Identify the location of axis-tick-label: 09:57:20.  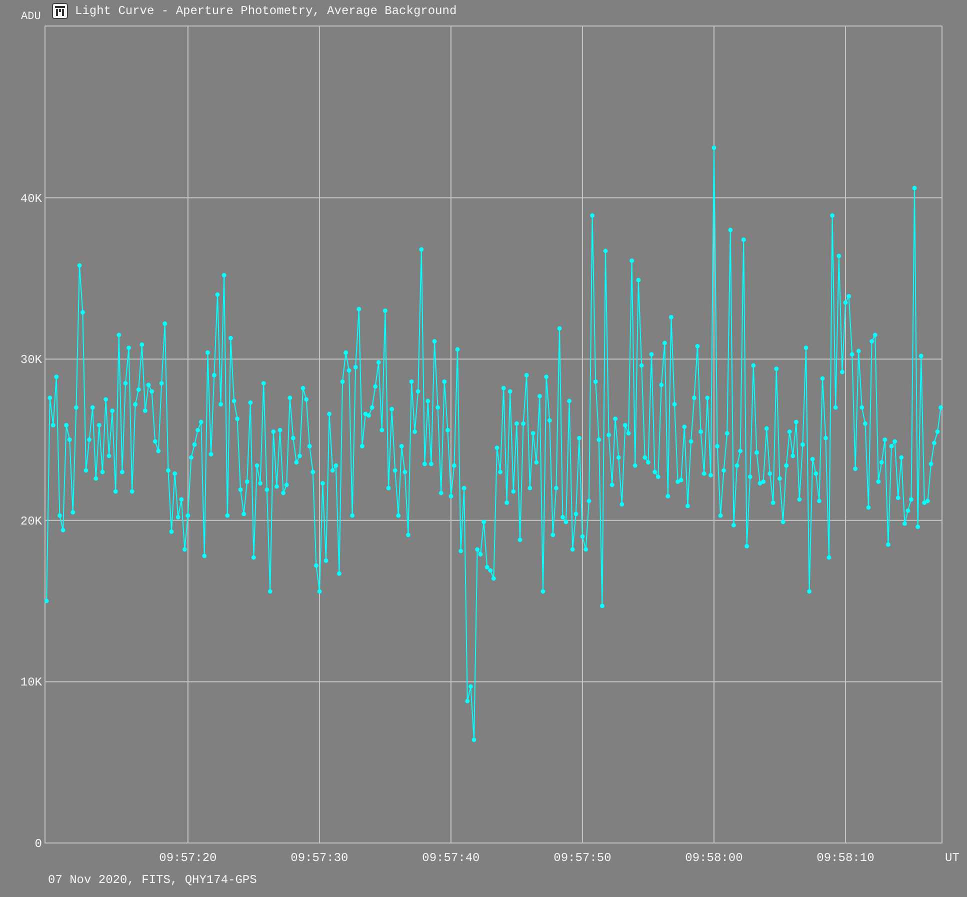
(188, 858).